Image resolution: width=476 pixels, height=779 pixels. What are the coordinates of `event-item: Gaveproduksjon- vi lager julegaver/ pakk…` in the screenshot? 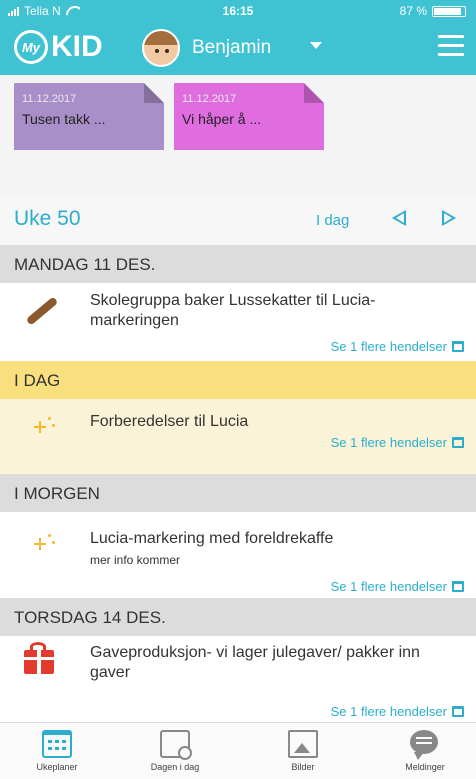 It's located at (238, 679).